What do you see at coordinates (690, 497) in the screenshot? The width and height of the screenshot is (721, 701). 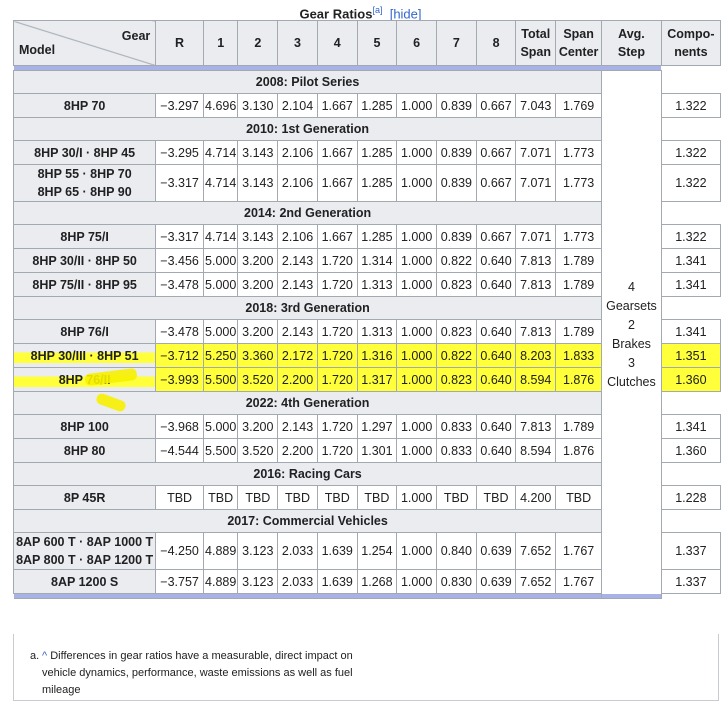 I see `value-cell: 1.228` at bounding box center [690, 497].